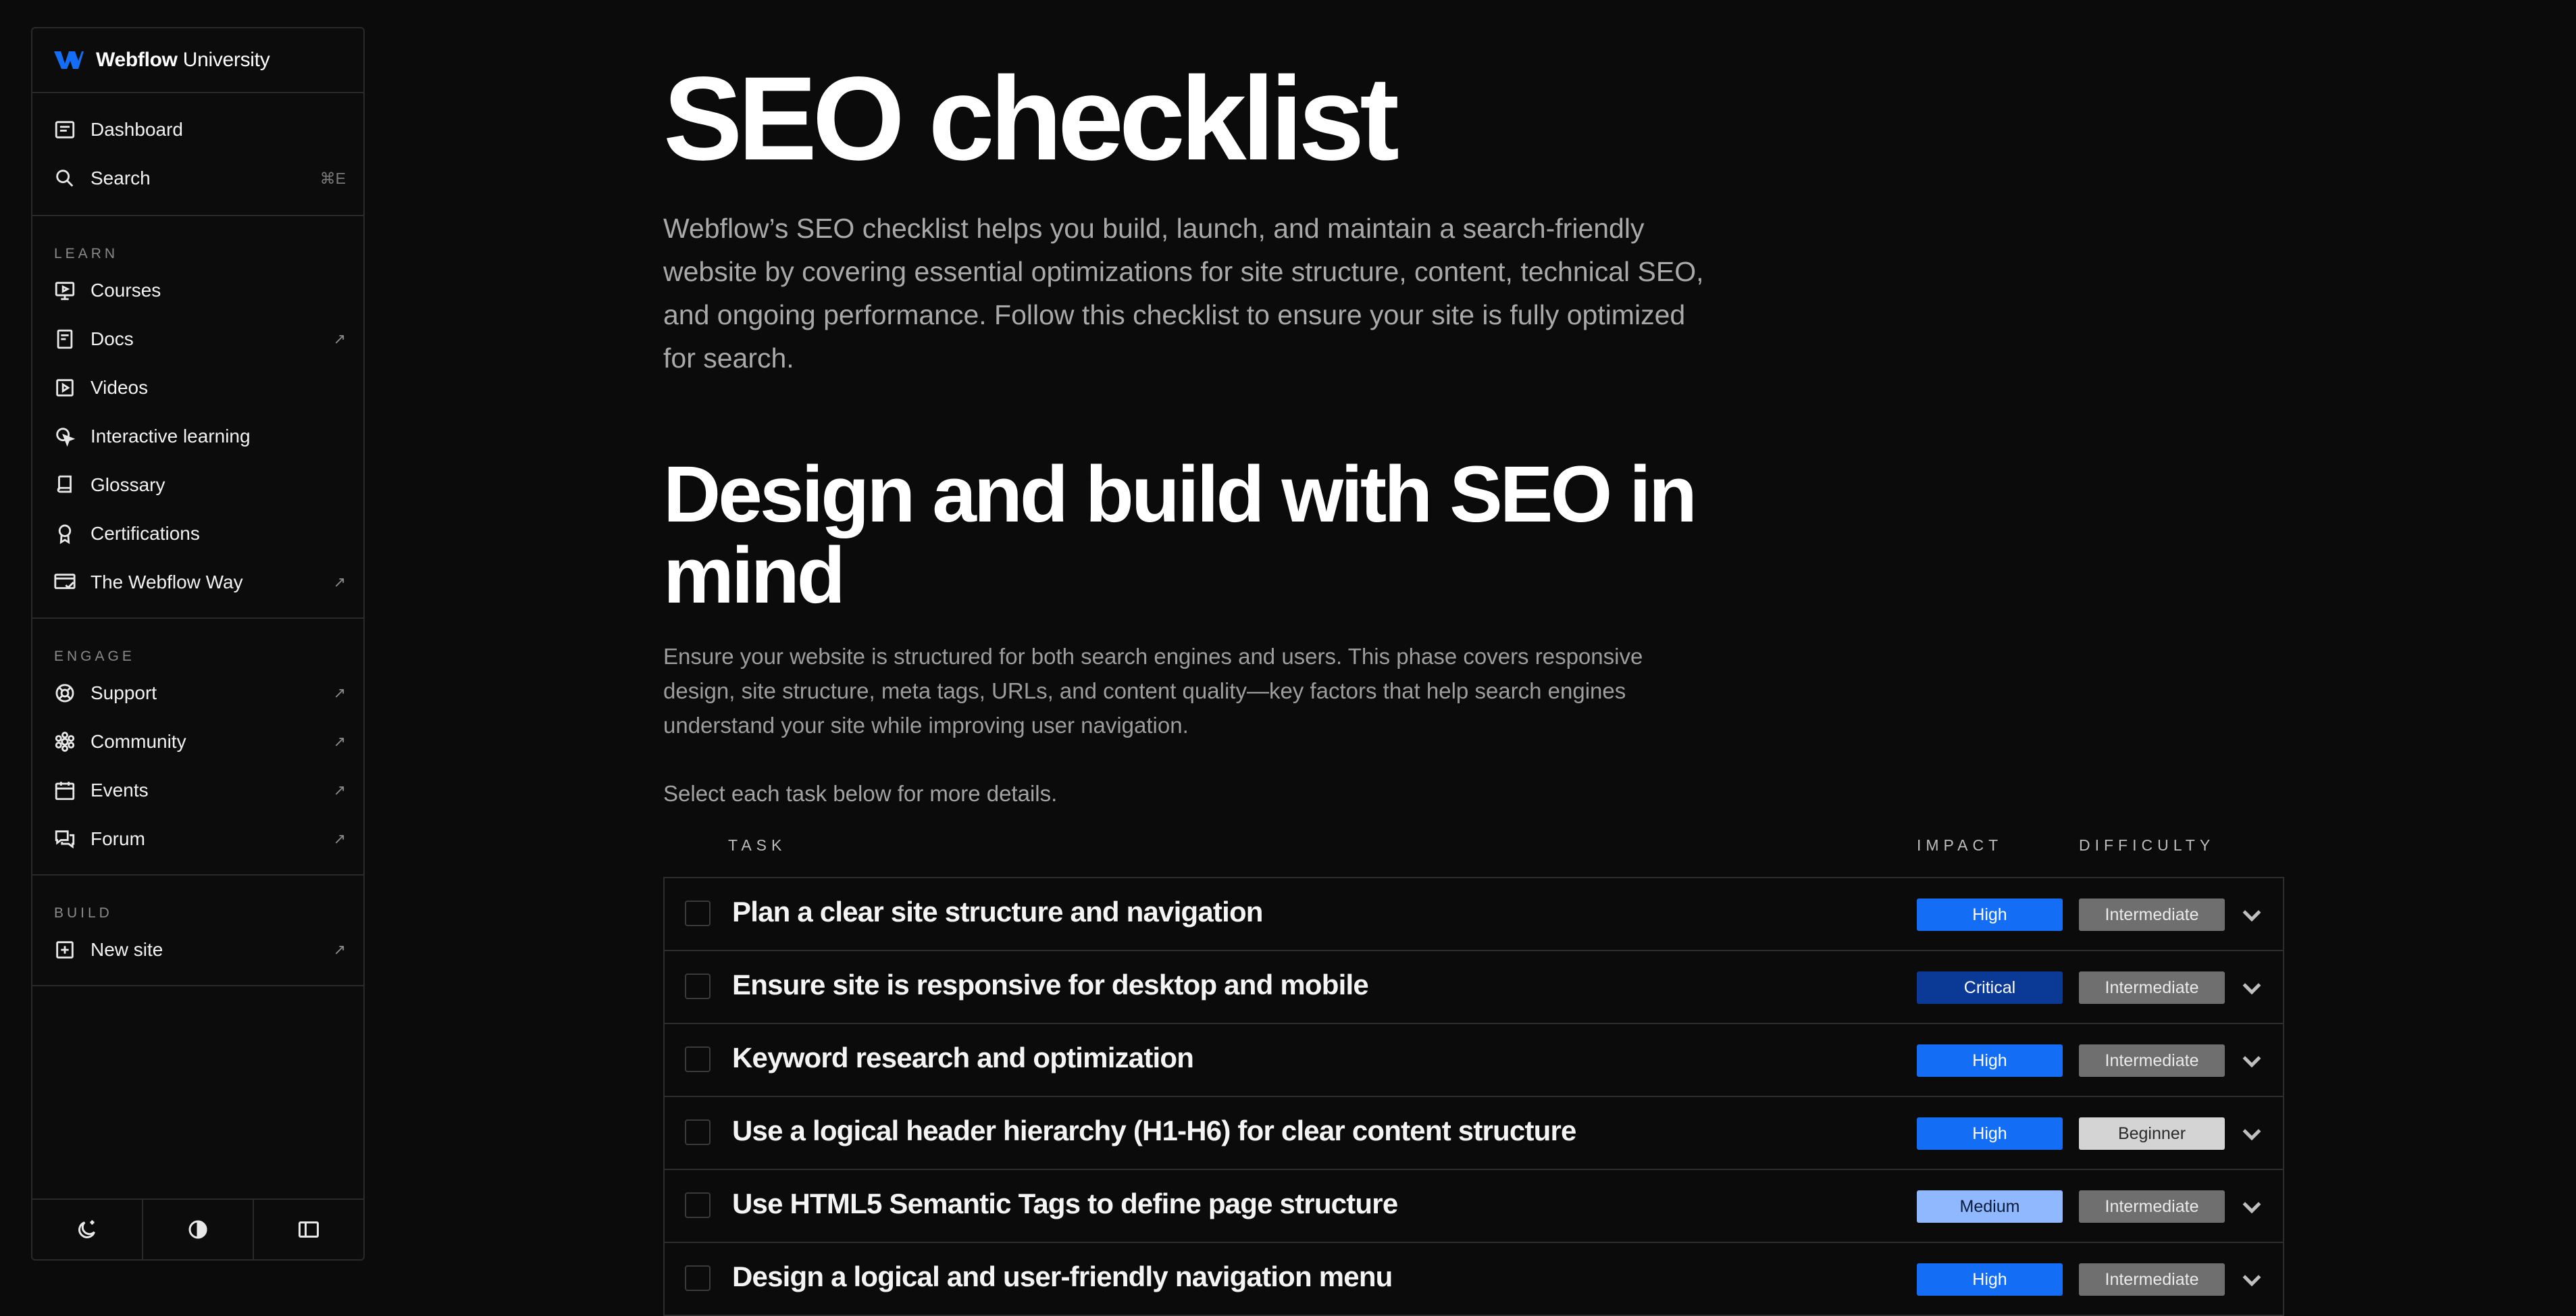 The height and width of the screenshot is (1316, 2576). I want to click on sidebar-panel-icon, so click(309, 1229).